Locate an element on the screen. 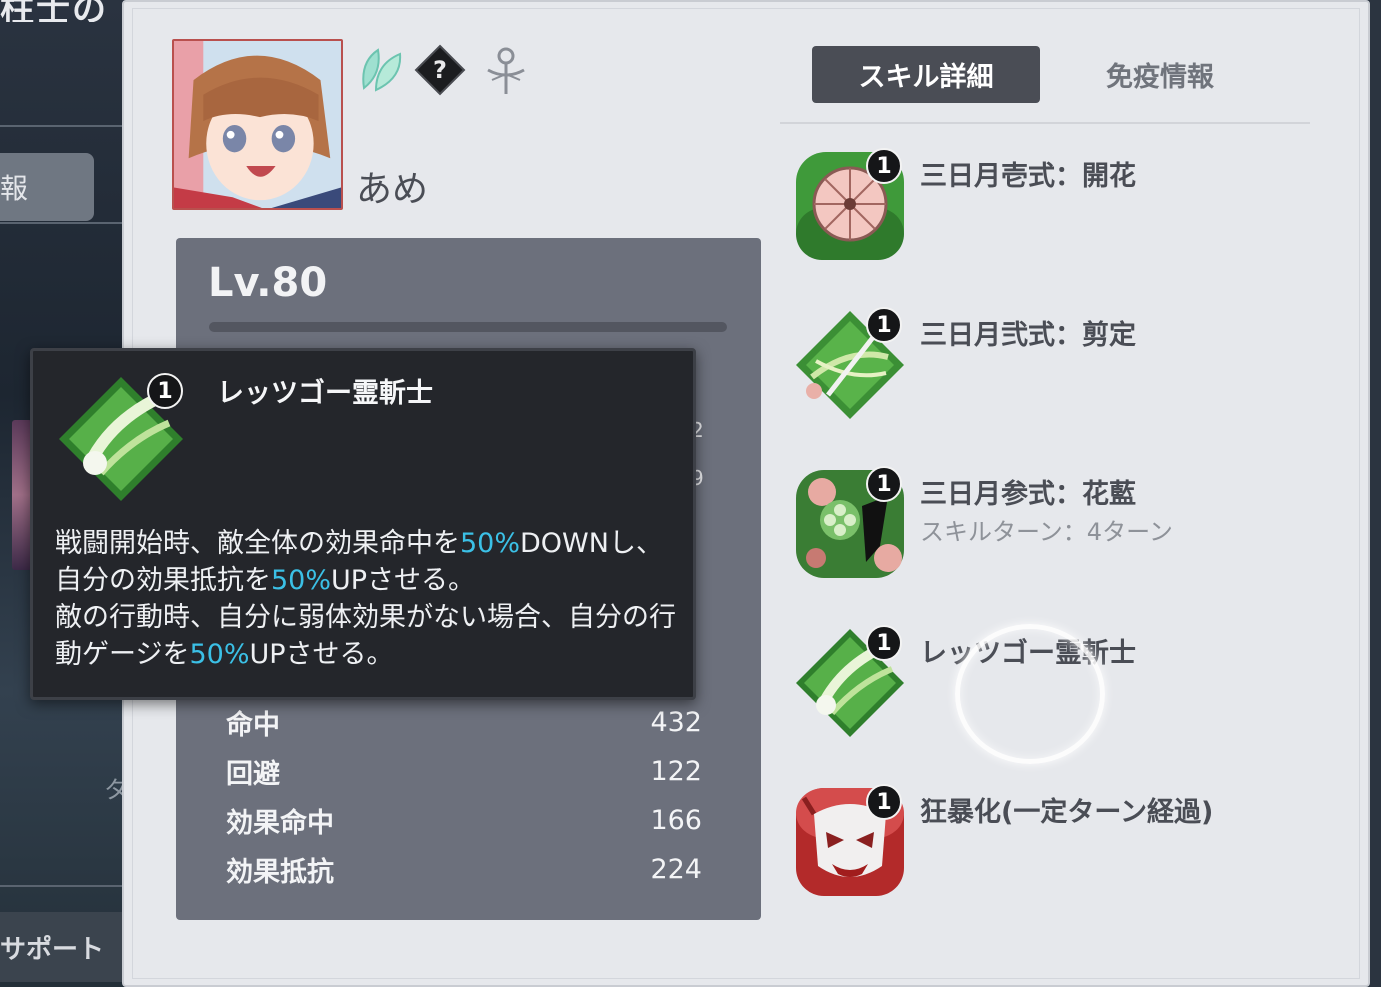 The height and width of the screenshot is (987, 1381). touch-indicator is located at coordinates (1030, 694).